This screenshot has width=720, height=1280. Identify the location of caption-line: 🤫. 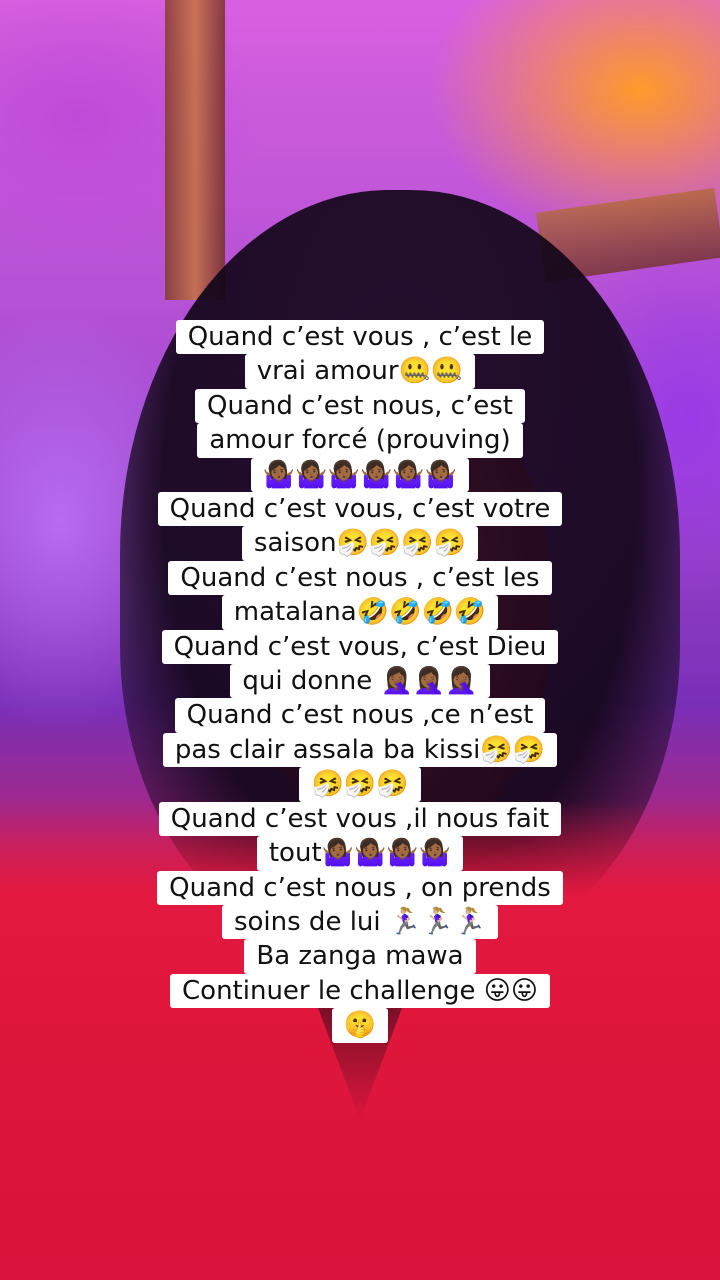
(360, 1025).